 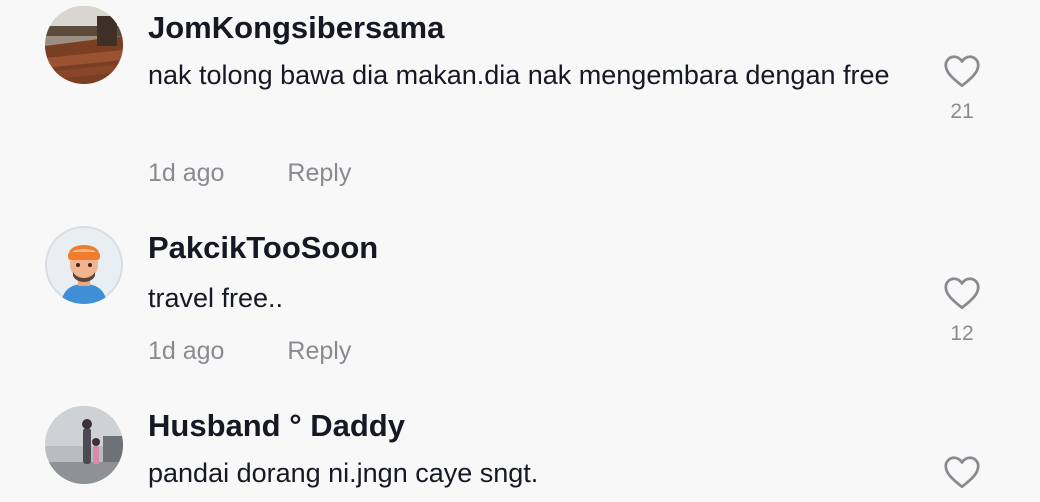 I want to click on like-button, so click(x=962, y=472).